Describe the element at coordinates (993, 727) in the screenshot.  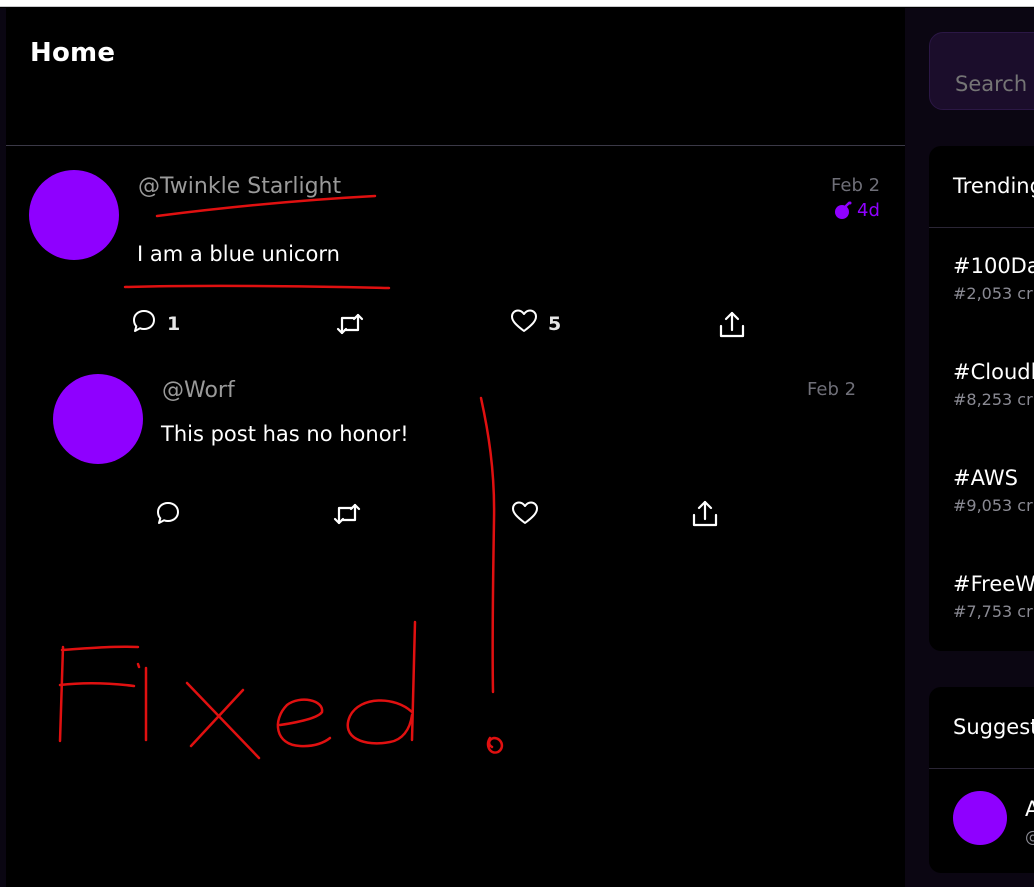
I see `suggested-title: Suggest` at that location.